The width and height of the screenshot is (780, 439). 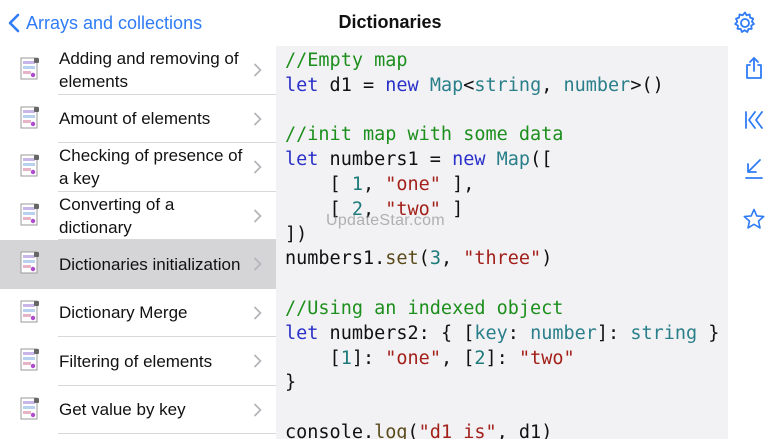 What do you see at coordinates (149, 70) in the screenshot?
I see `topic-list-item-label: Adding and removing of elements` at bounding box center [149, 70].